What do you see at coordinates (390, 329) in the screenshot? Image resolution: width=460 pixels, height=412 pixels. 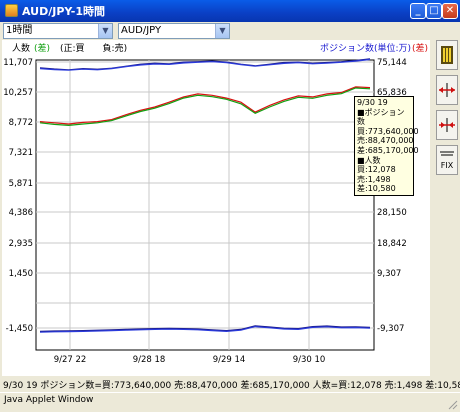 I see `right-tick-label: -9,307` at bounding box center [390, 329].